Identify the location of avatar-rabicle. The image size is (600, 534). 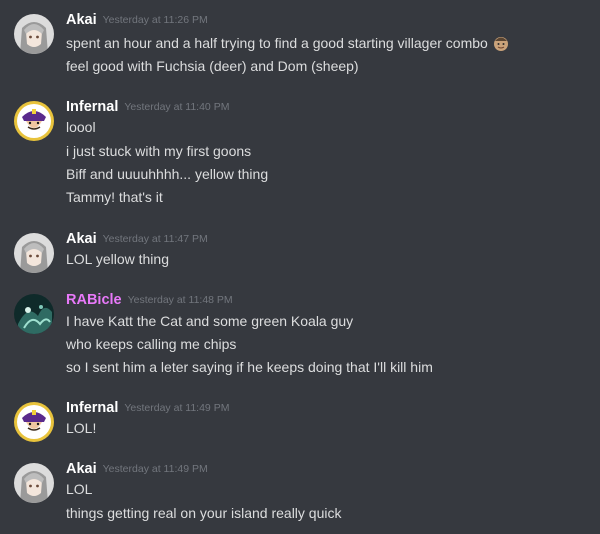
(34, 314).